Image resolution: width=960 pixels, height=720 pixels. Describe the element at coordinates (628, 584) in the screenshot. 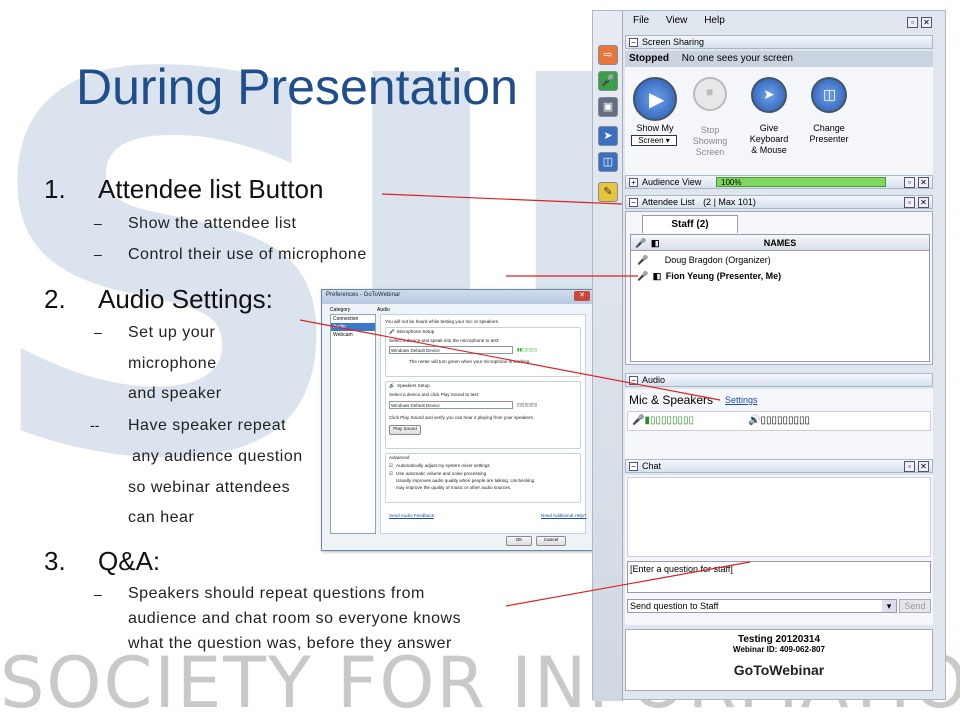

I see `arrow-question` at that location.